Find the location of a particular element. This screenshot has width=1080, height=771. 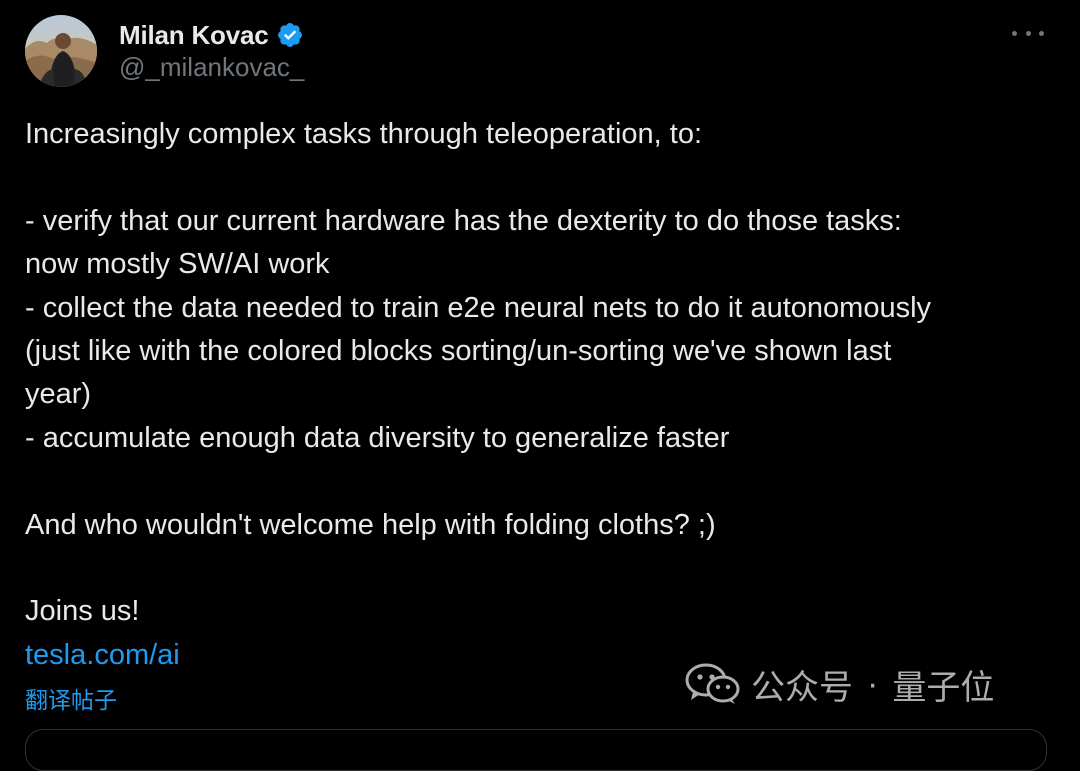

tweet-line: Joins us! is located at coordinates (82, 611).